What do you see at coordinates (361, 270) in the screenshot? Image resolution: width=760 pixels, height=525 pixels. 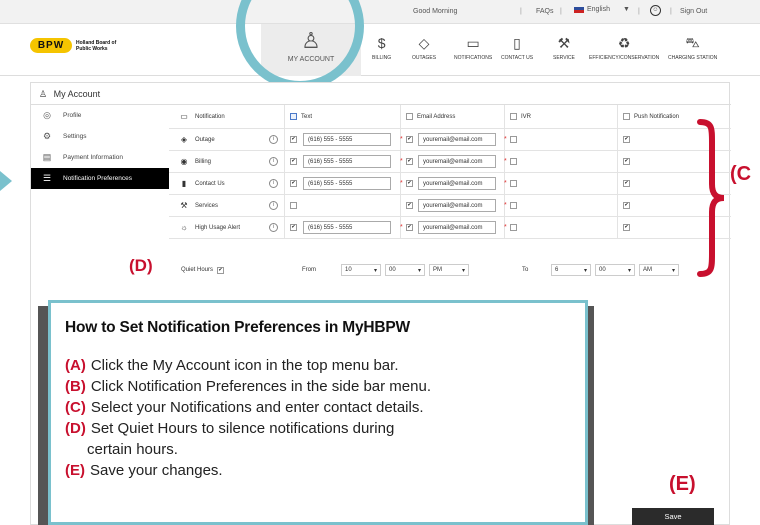 I see `from-hour-select: 10 ▾` at bounding box center [361, 270].